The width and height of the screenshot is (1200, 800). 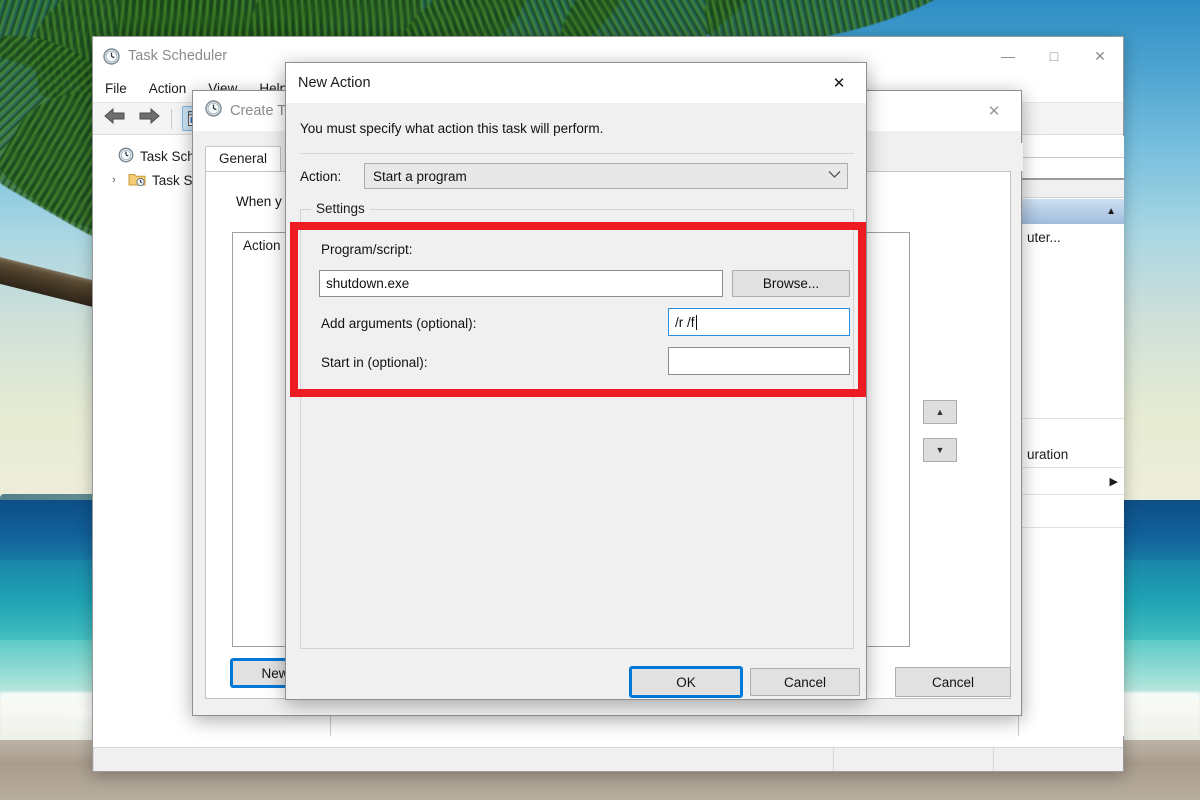 I want to click on new-action-cancel-label: Cancel, so click(x=805, y=682).